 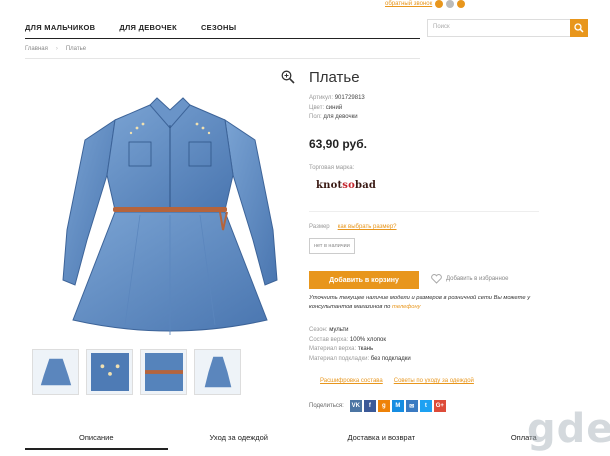 I want to click on twitter-icon: t, so click(x=425, y=406).